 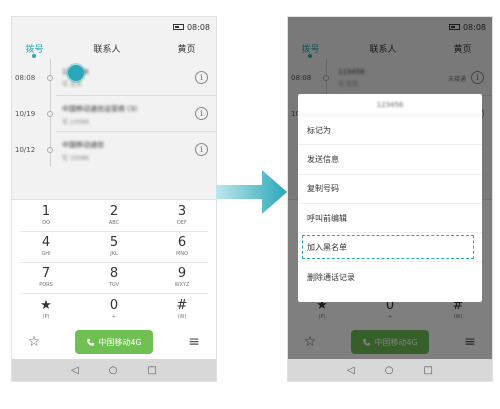 I want to click on transition-arrow-icon, so click(x=251, y=192).